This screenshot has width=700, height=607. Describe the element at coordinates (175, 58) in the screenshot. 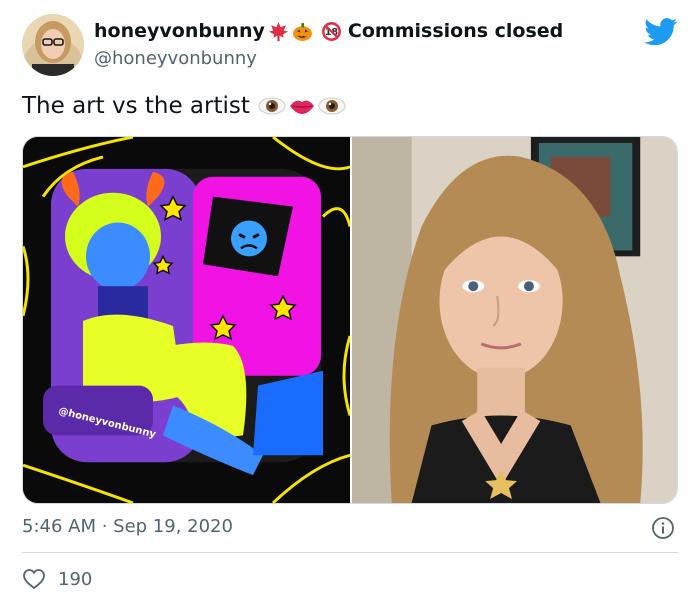

I see `user-handle: @honeyvonbunny` at that location.